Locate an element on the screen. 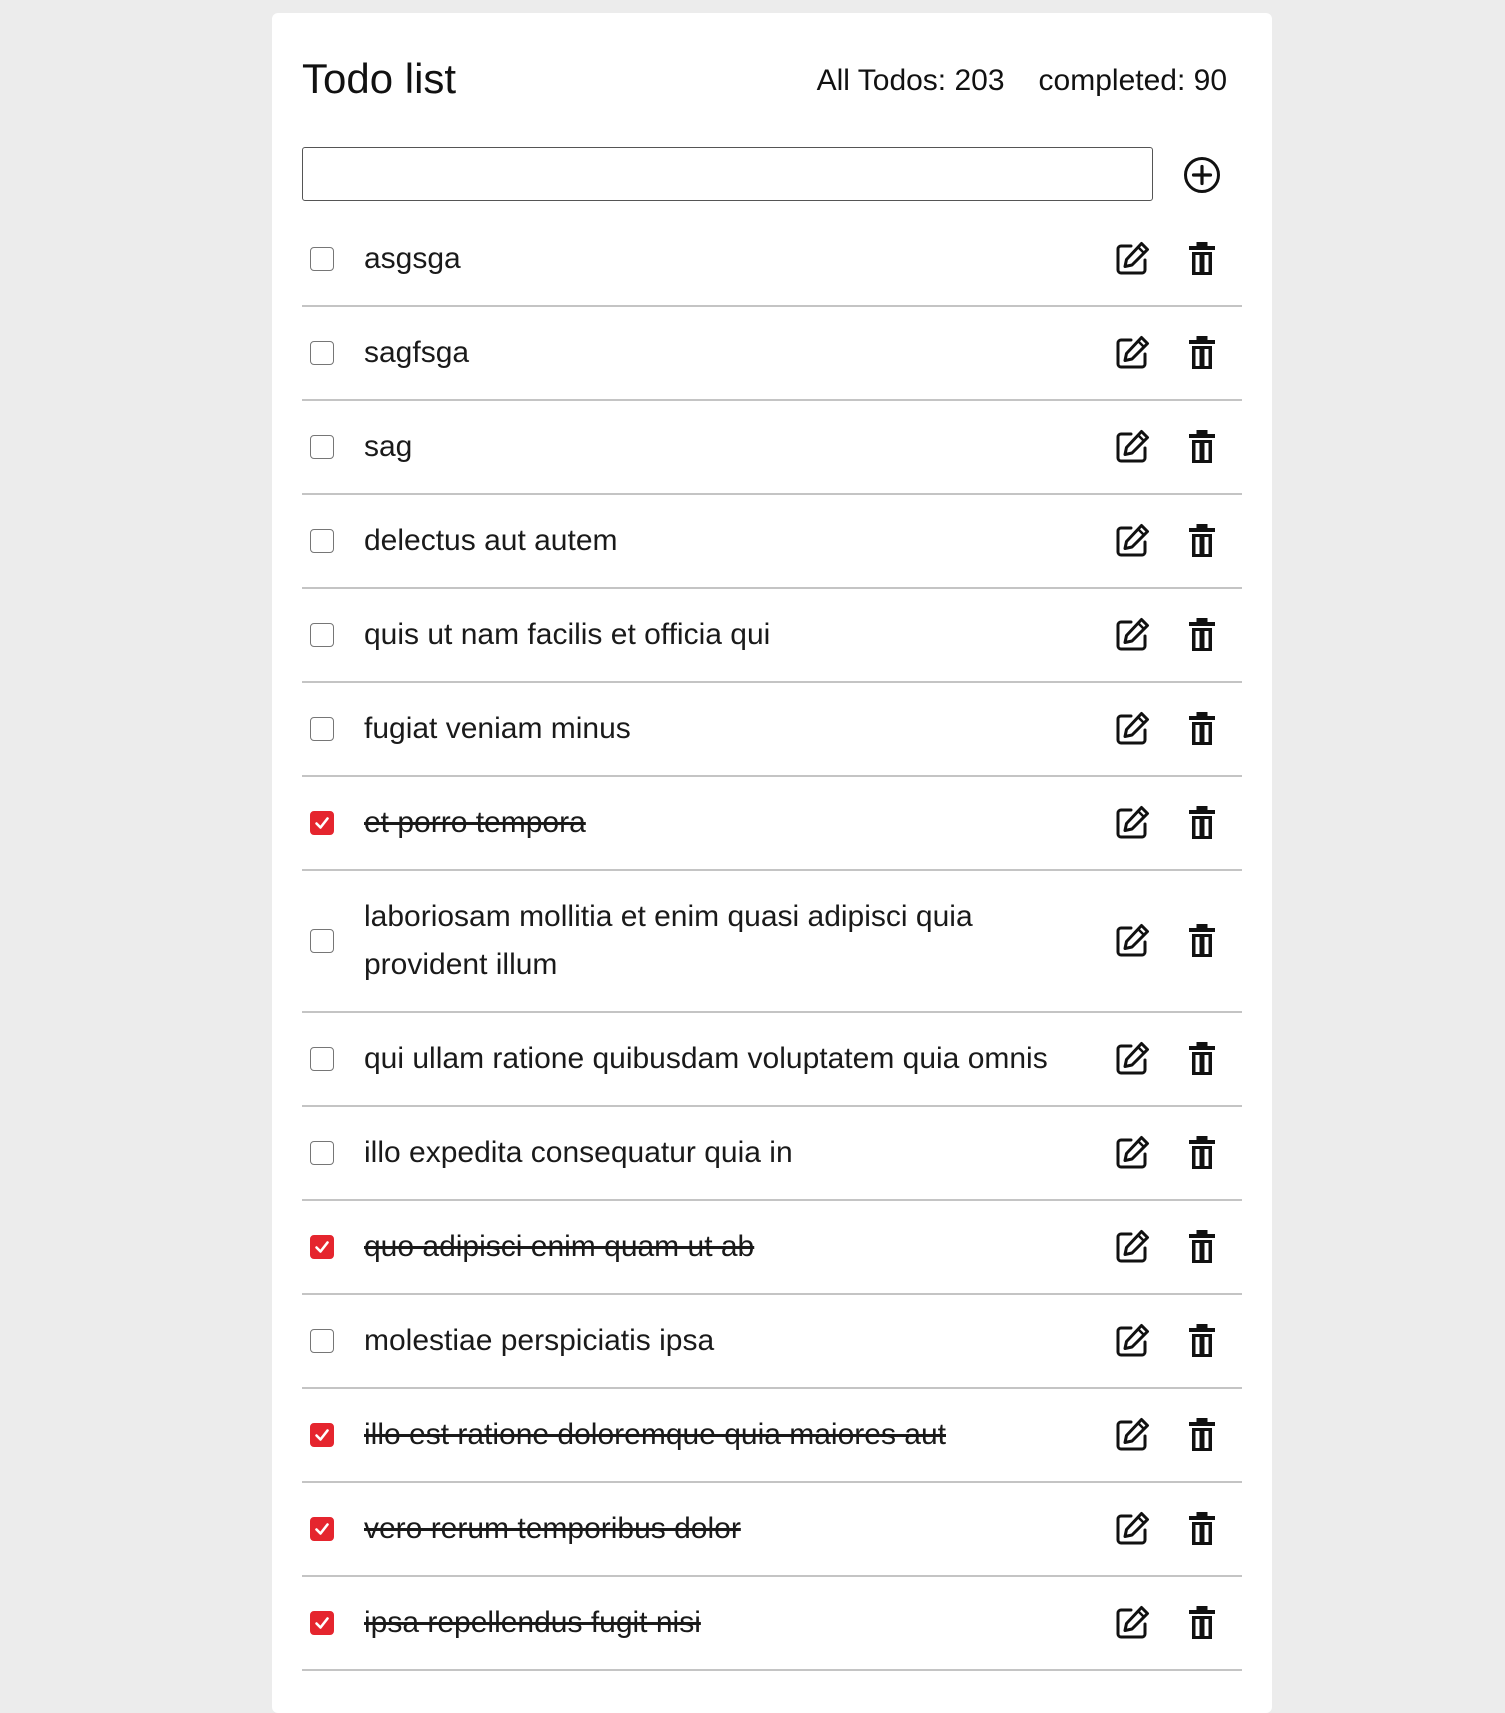  todo-item: molestiae perspiciatis ipsa is located at coordinates (772, 1342).